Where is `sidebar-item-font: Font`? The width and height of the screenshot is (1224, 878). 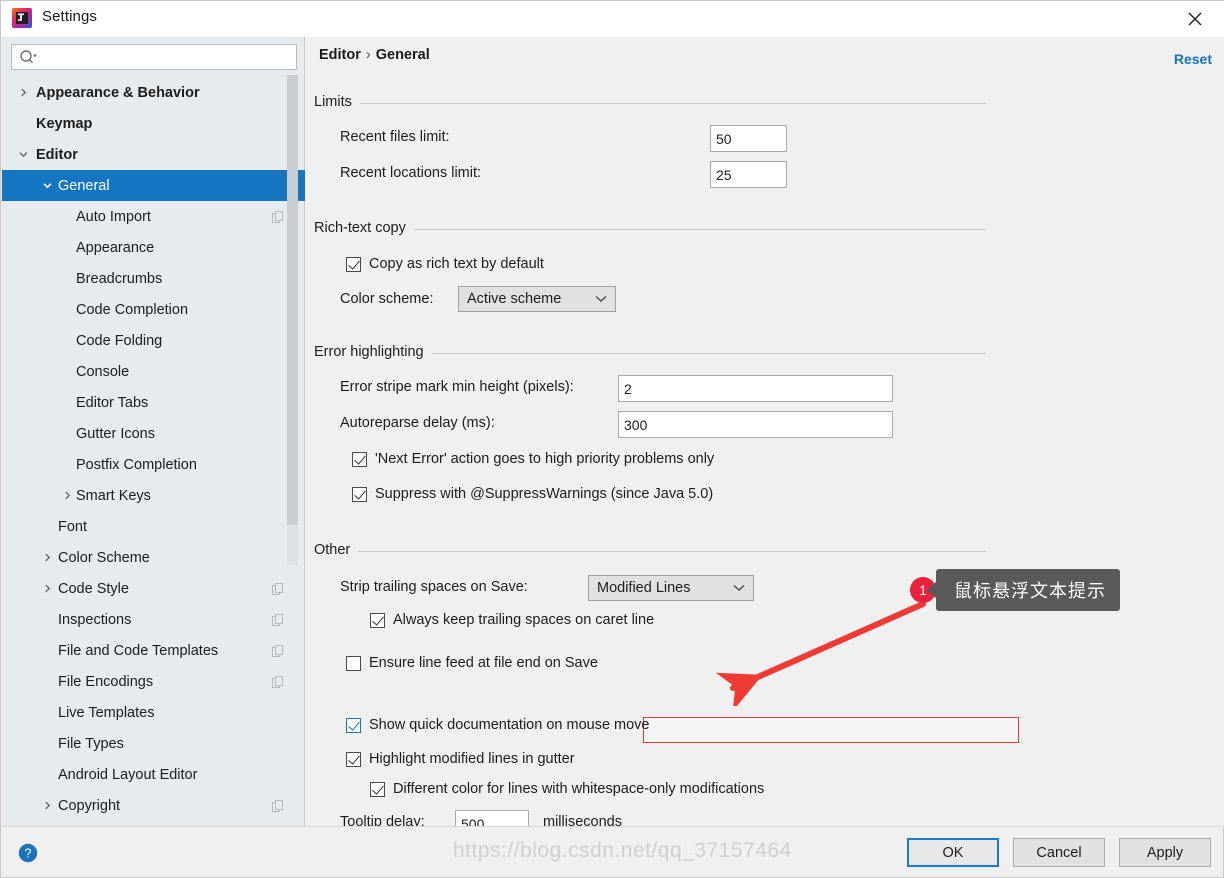
sidebar-item-font: Font is located at coordinates (153, 526).